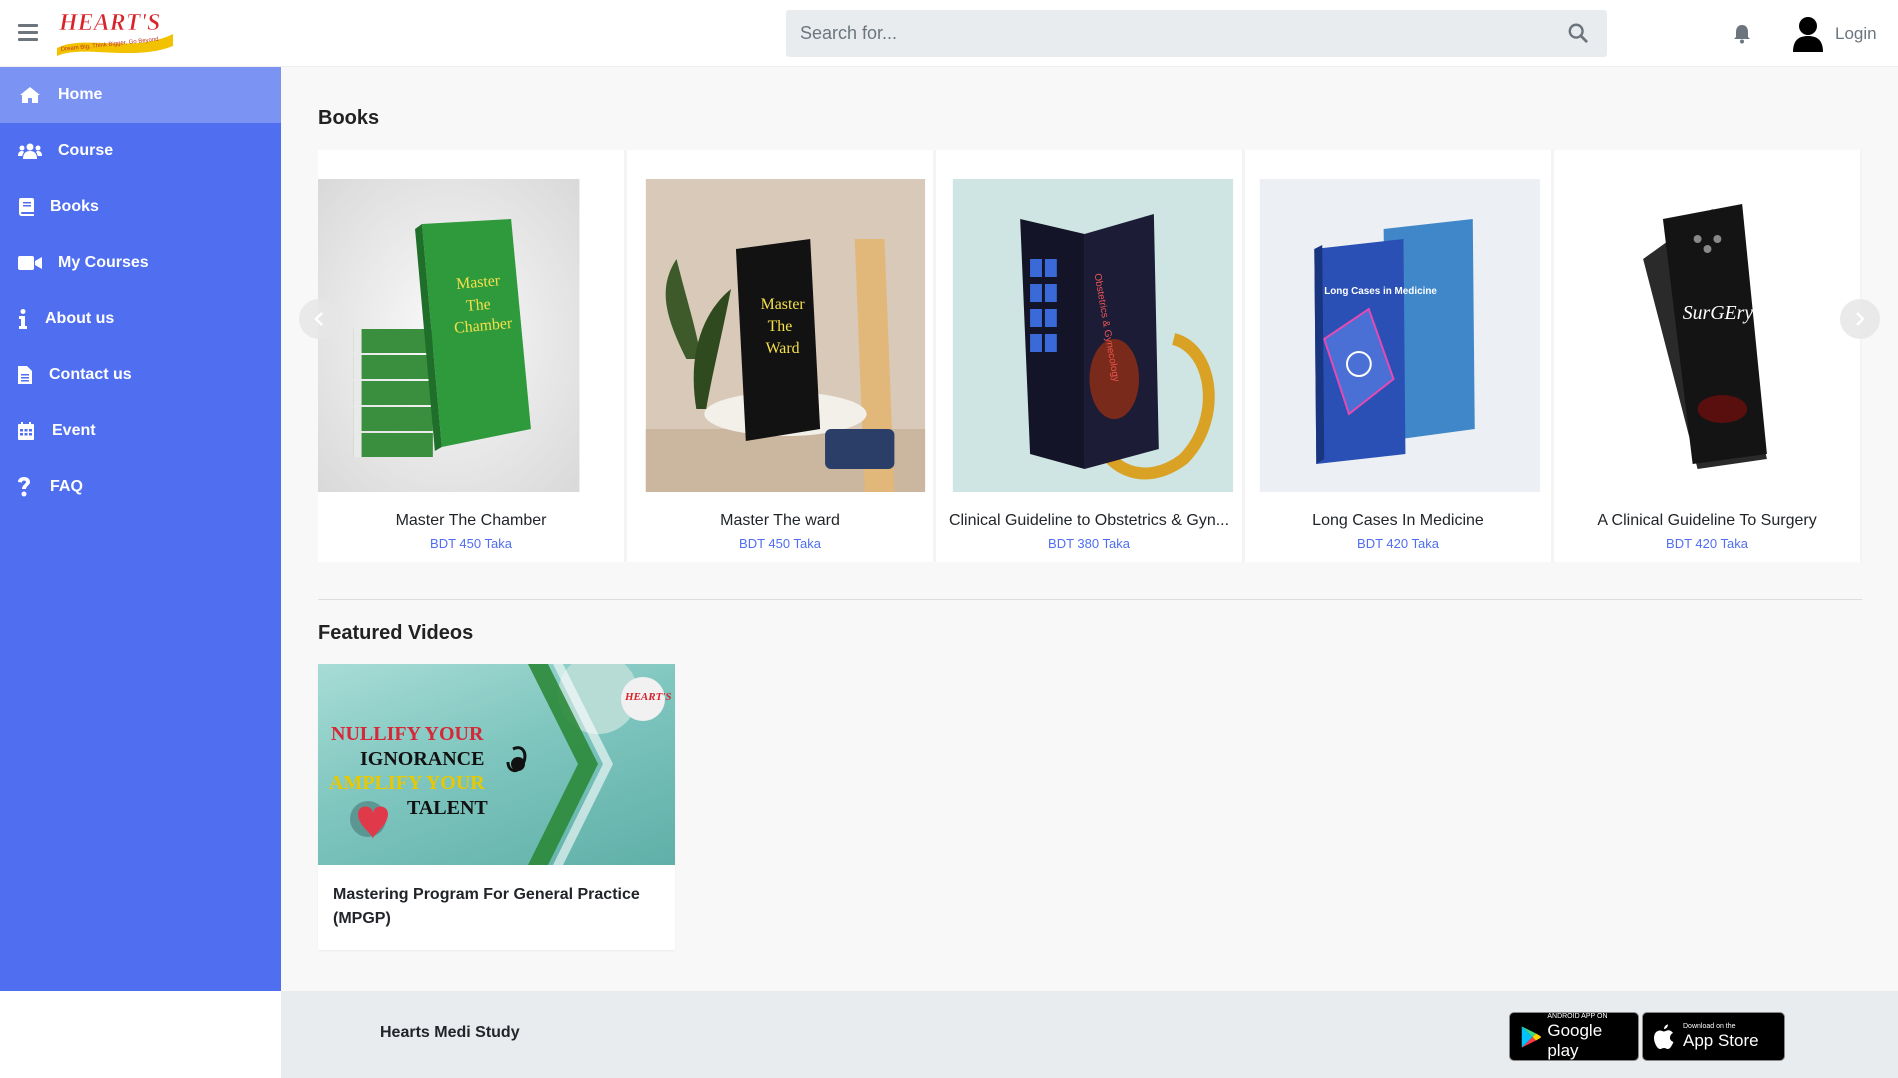  I want to click on search-bar, so click(1196, 33).